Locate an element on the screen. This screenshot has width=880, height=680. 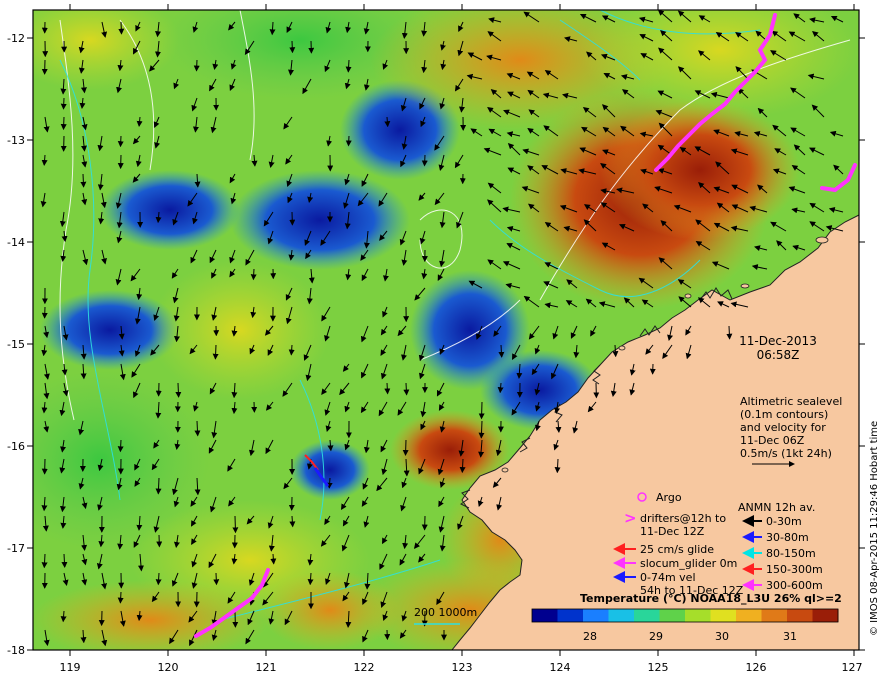
x-tick-label: 127 is located at coordinates (852, 667).